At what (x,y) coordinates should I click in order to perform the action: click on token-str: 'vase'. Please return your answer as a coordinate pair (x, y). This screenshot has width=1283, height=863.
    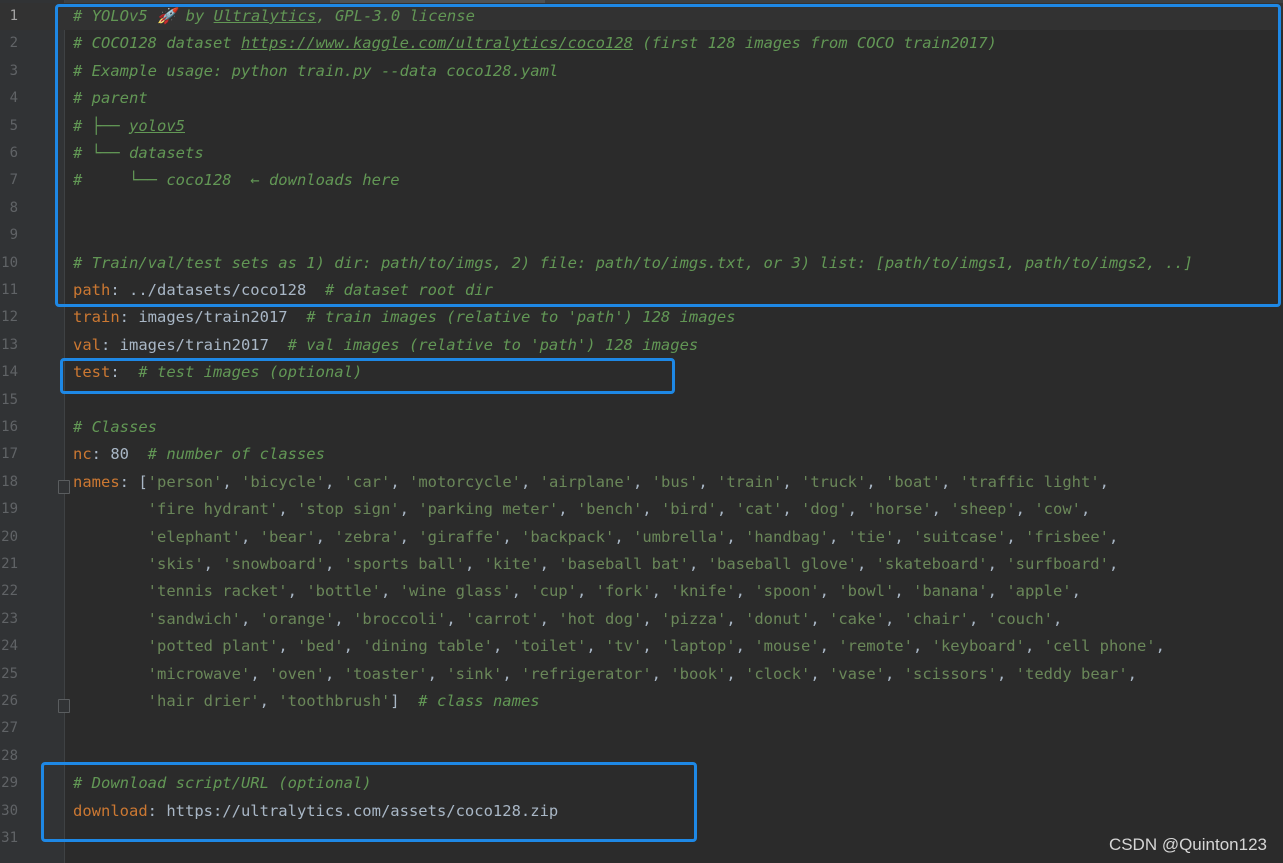
    Looking at the image, I should click on (857, 673).